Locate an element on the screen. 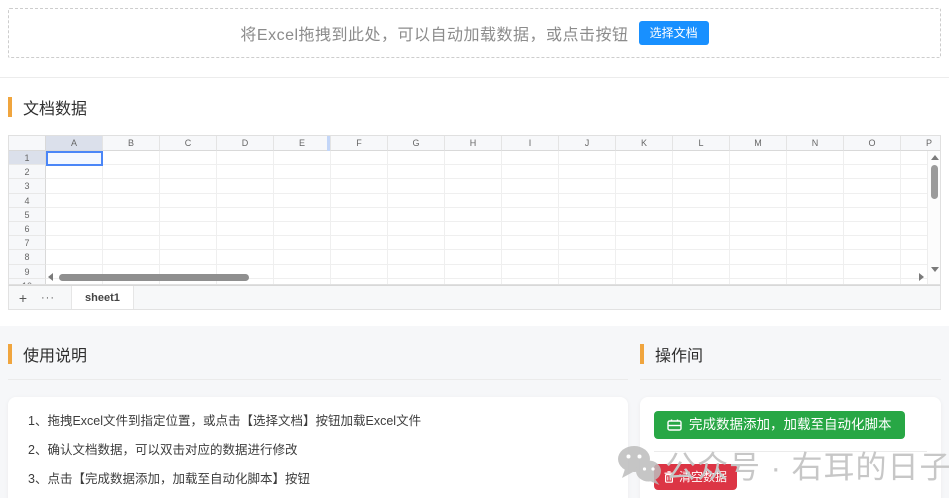 This screenshot has width=949, height=498. cell-O2 is located at coordinates (872, 172).